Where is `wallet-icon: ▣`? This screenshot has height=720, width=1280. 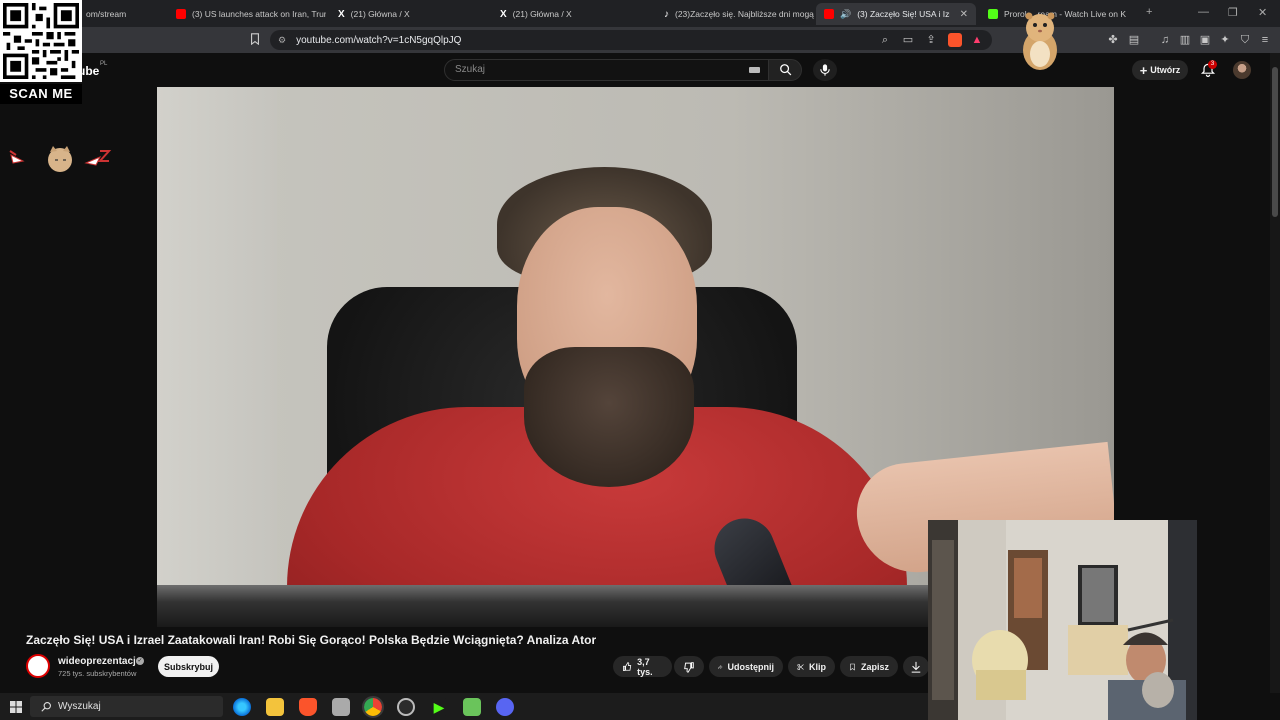 wallet-icon: ▣ is located at coordinates (1205, 40).